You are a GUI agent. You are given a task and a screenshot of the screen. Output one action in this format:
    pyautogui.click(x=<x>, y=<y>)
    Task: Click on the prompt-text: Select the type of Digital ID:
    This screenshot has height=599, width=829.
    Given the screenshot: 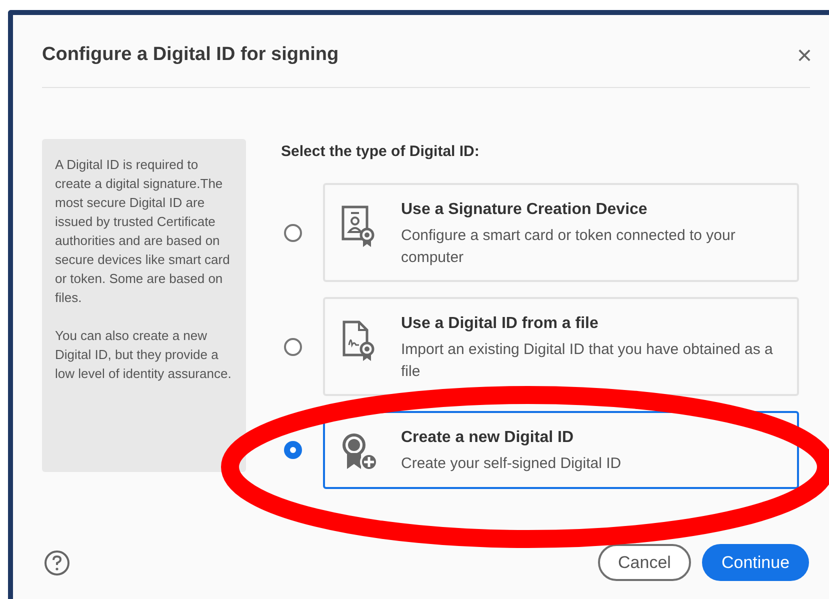 What is the action you would take?
    pyautogui.click(x=380, y=152)
    